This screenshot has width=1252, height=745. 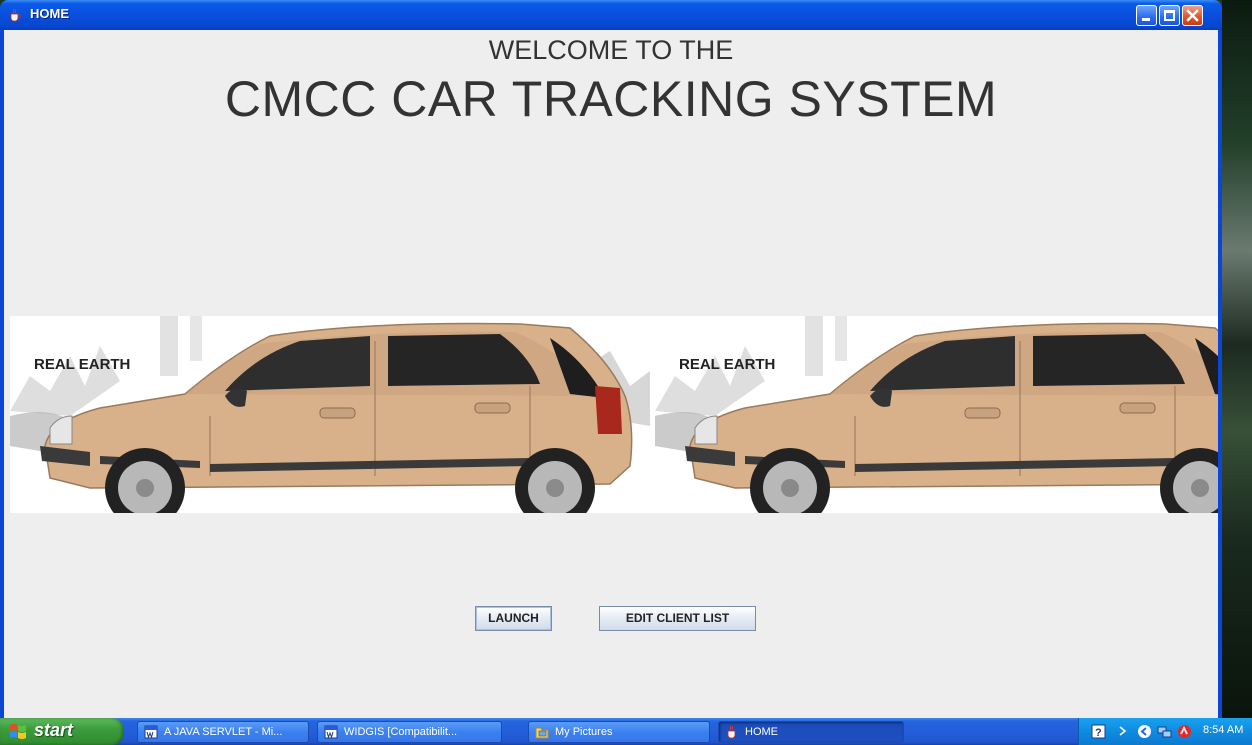 I want to click on close-button, so click(x=1192, y=15).